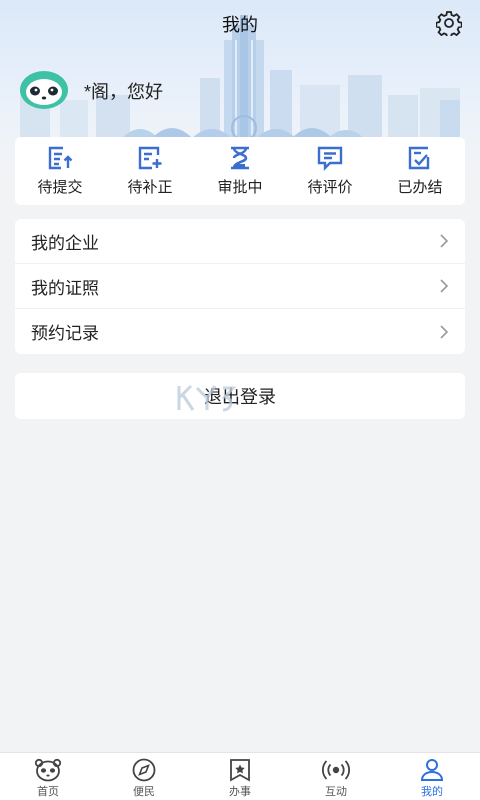  I want to click on tab-convenience: 便民, so click(144, 776).